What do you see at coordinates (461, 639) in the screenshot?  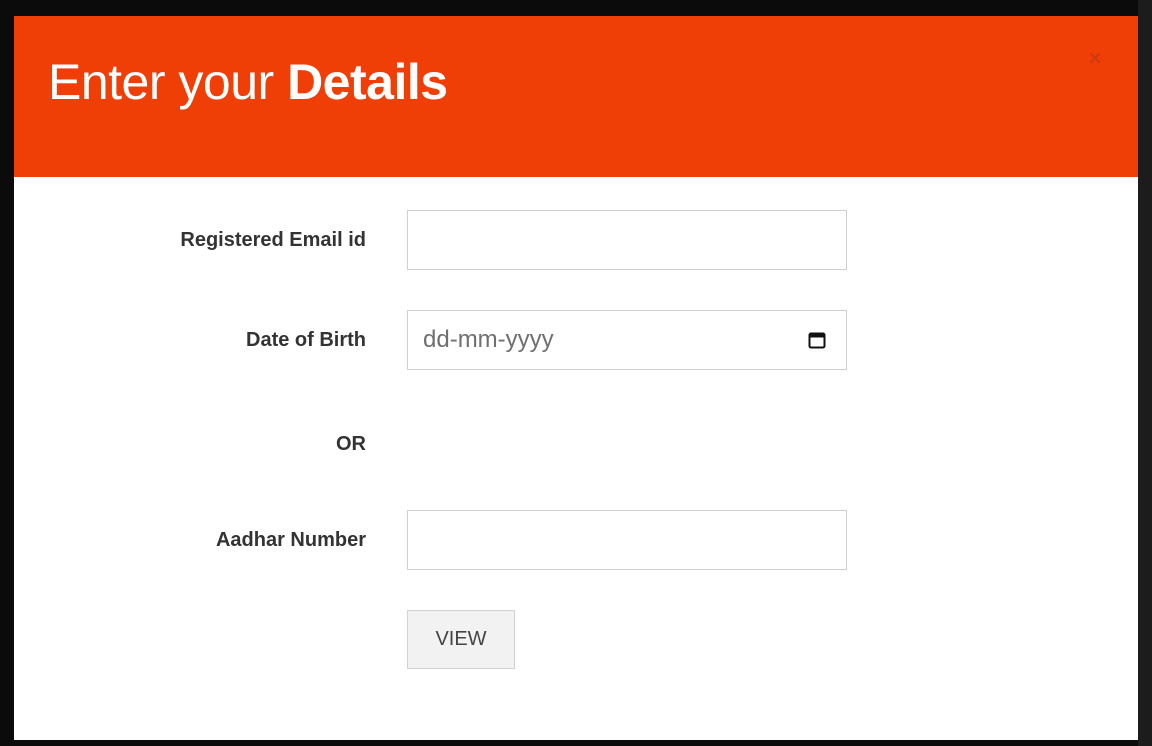 I see `view-button: VIEW` at bounding box center [461, 639].